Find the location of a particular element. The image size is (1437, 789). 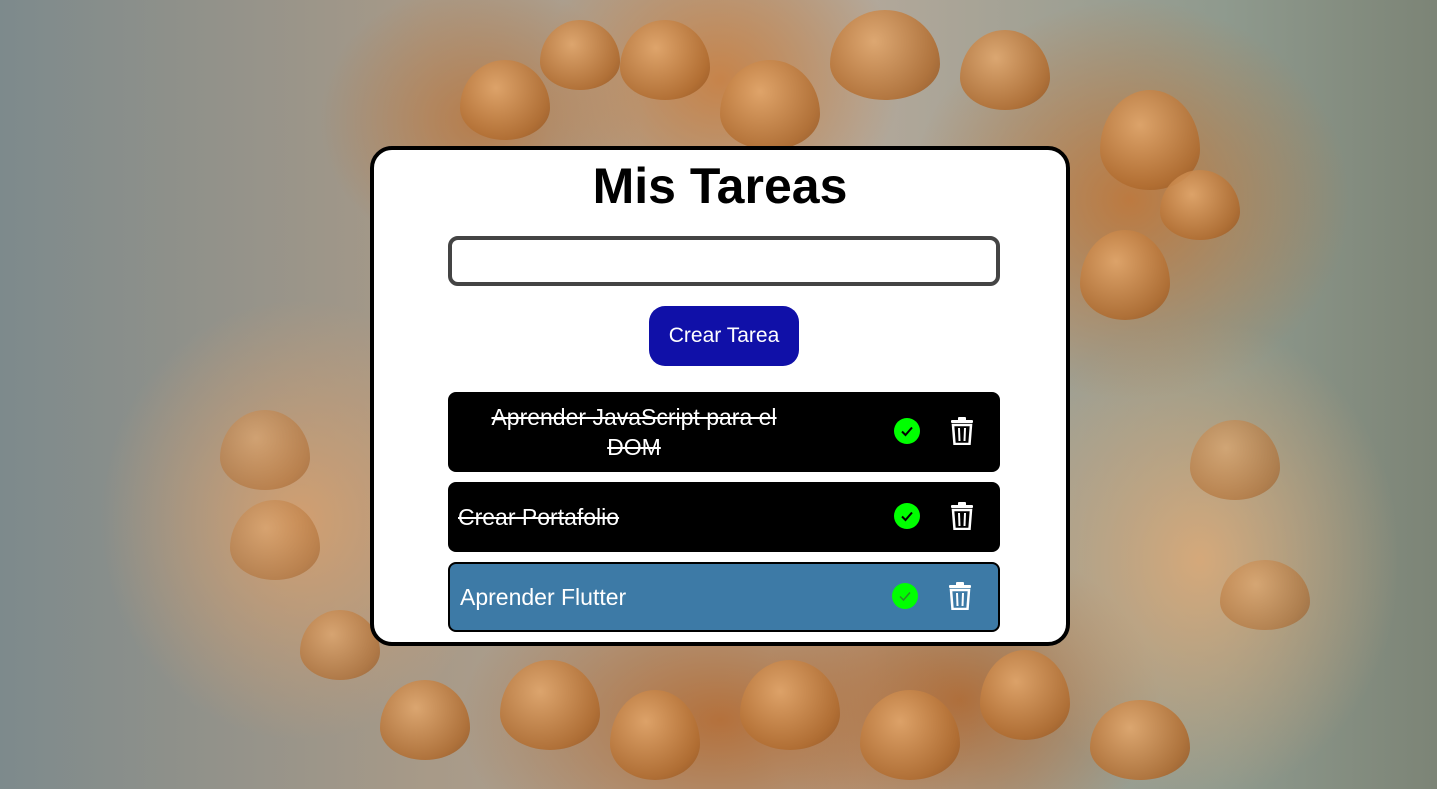

task-item: Crear Portafolio is located at coordinates (724, 517).